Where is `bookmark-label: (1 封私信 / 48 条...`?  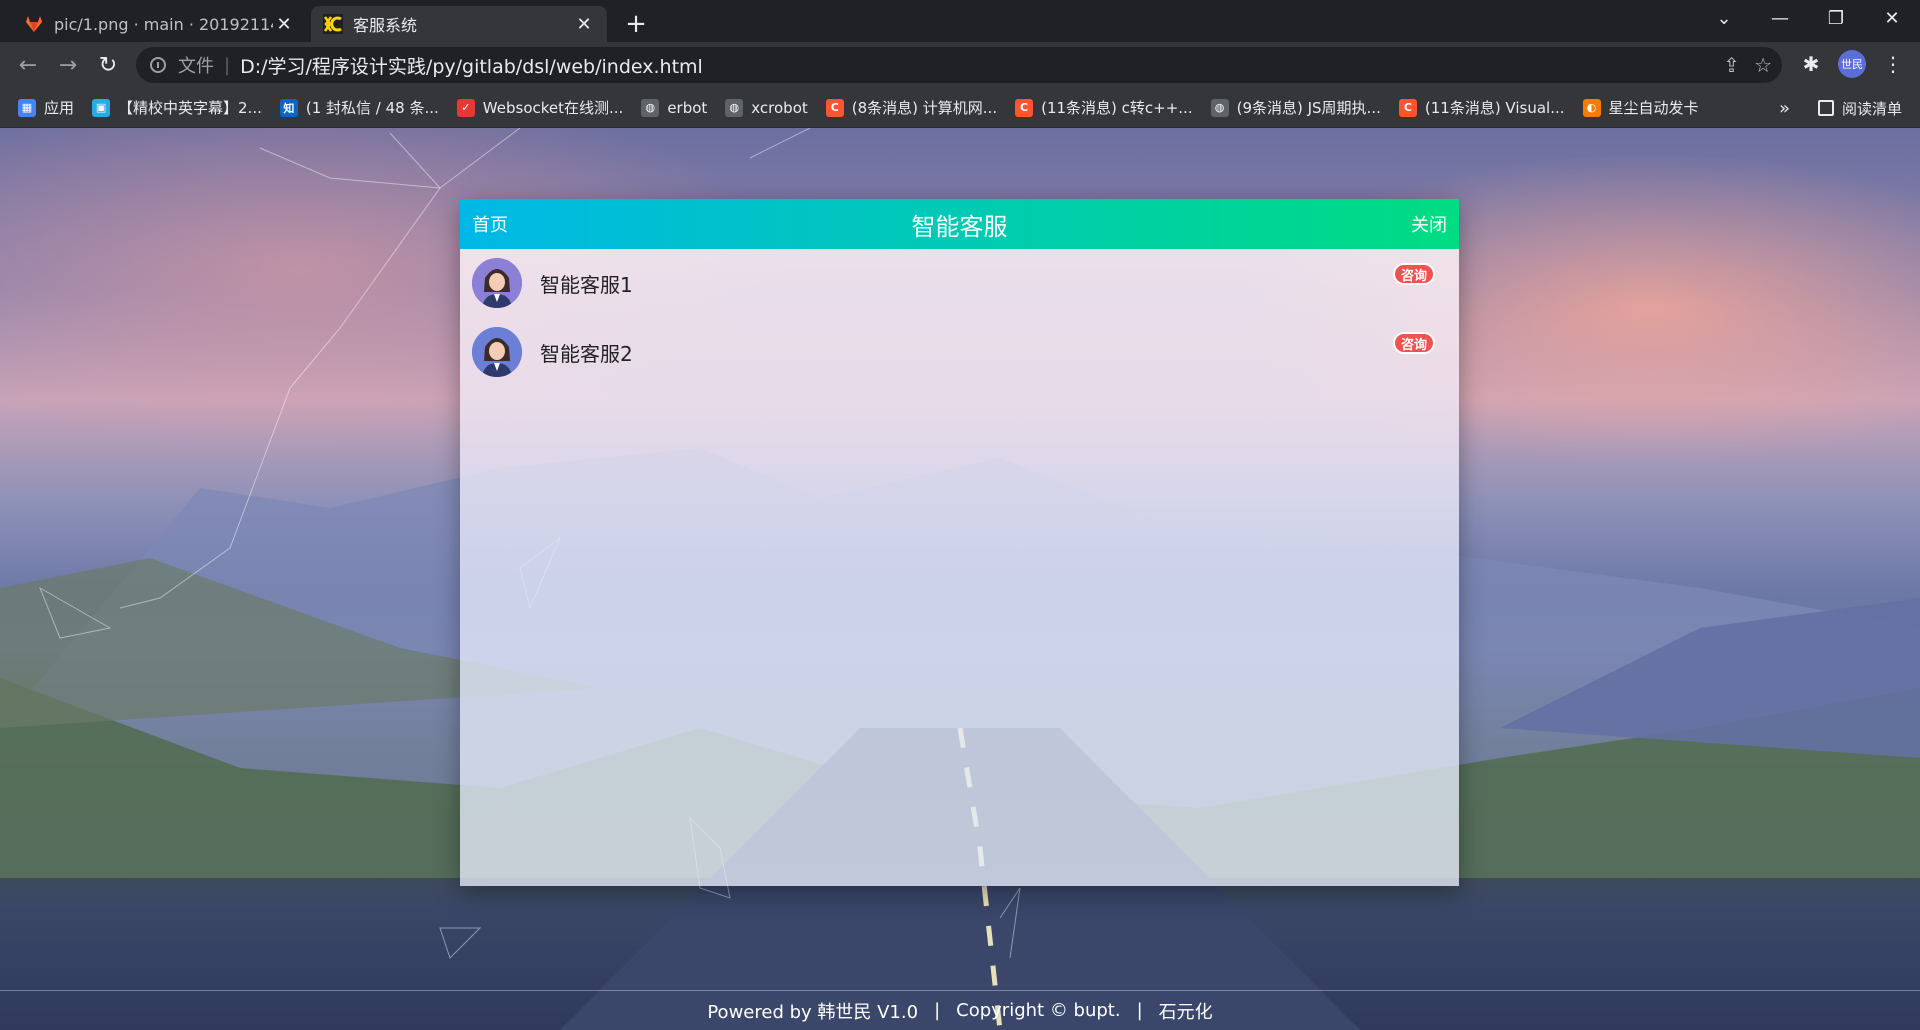
bookmark-label: (1 封私信 / 48 条... is located at coordinates (372, 108).